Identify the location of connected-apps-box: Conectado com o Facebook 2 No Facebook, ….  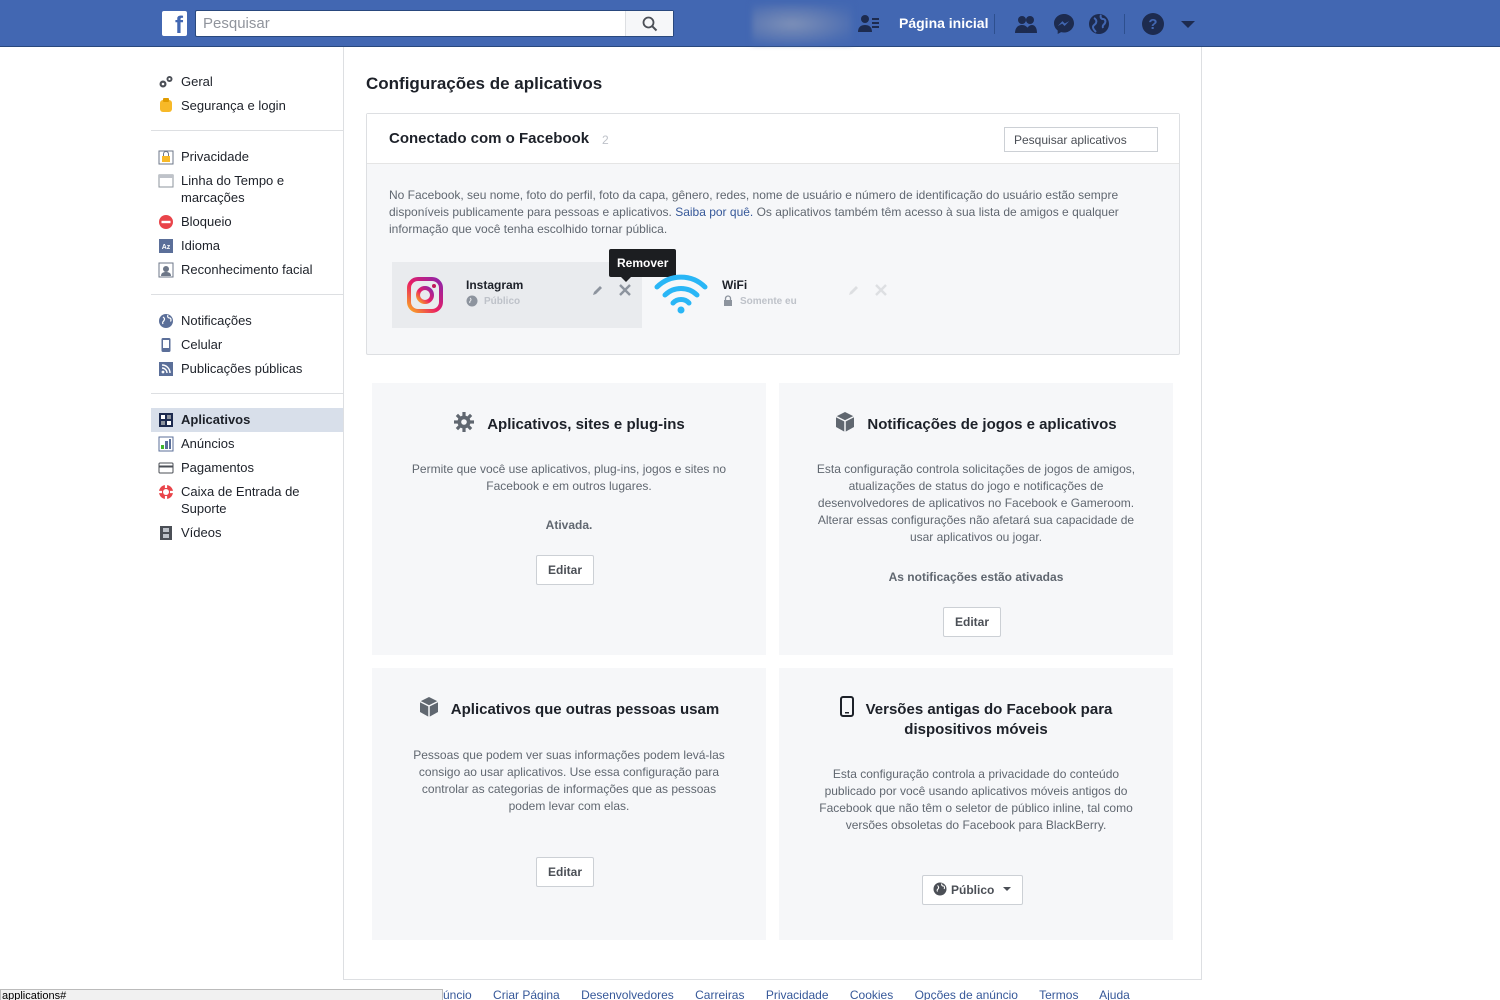
(773, 234).